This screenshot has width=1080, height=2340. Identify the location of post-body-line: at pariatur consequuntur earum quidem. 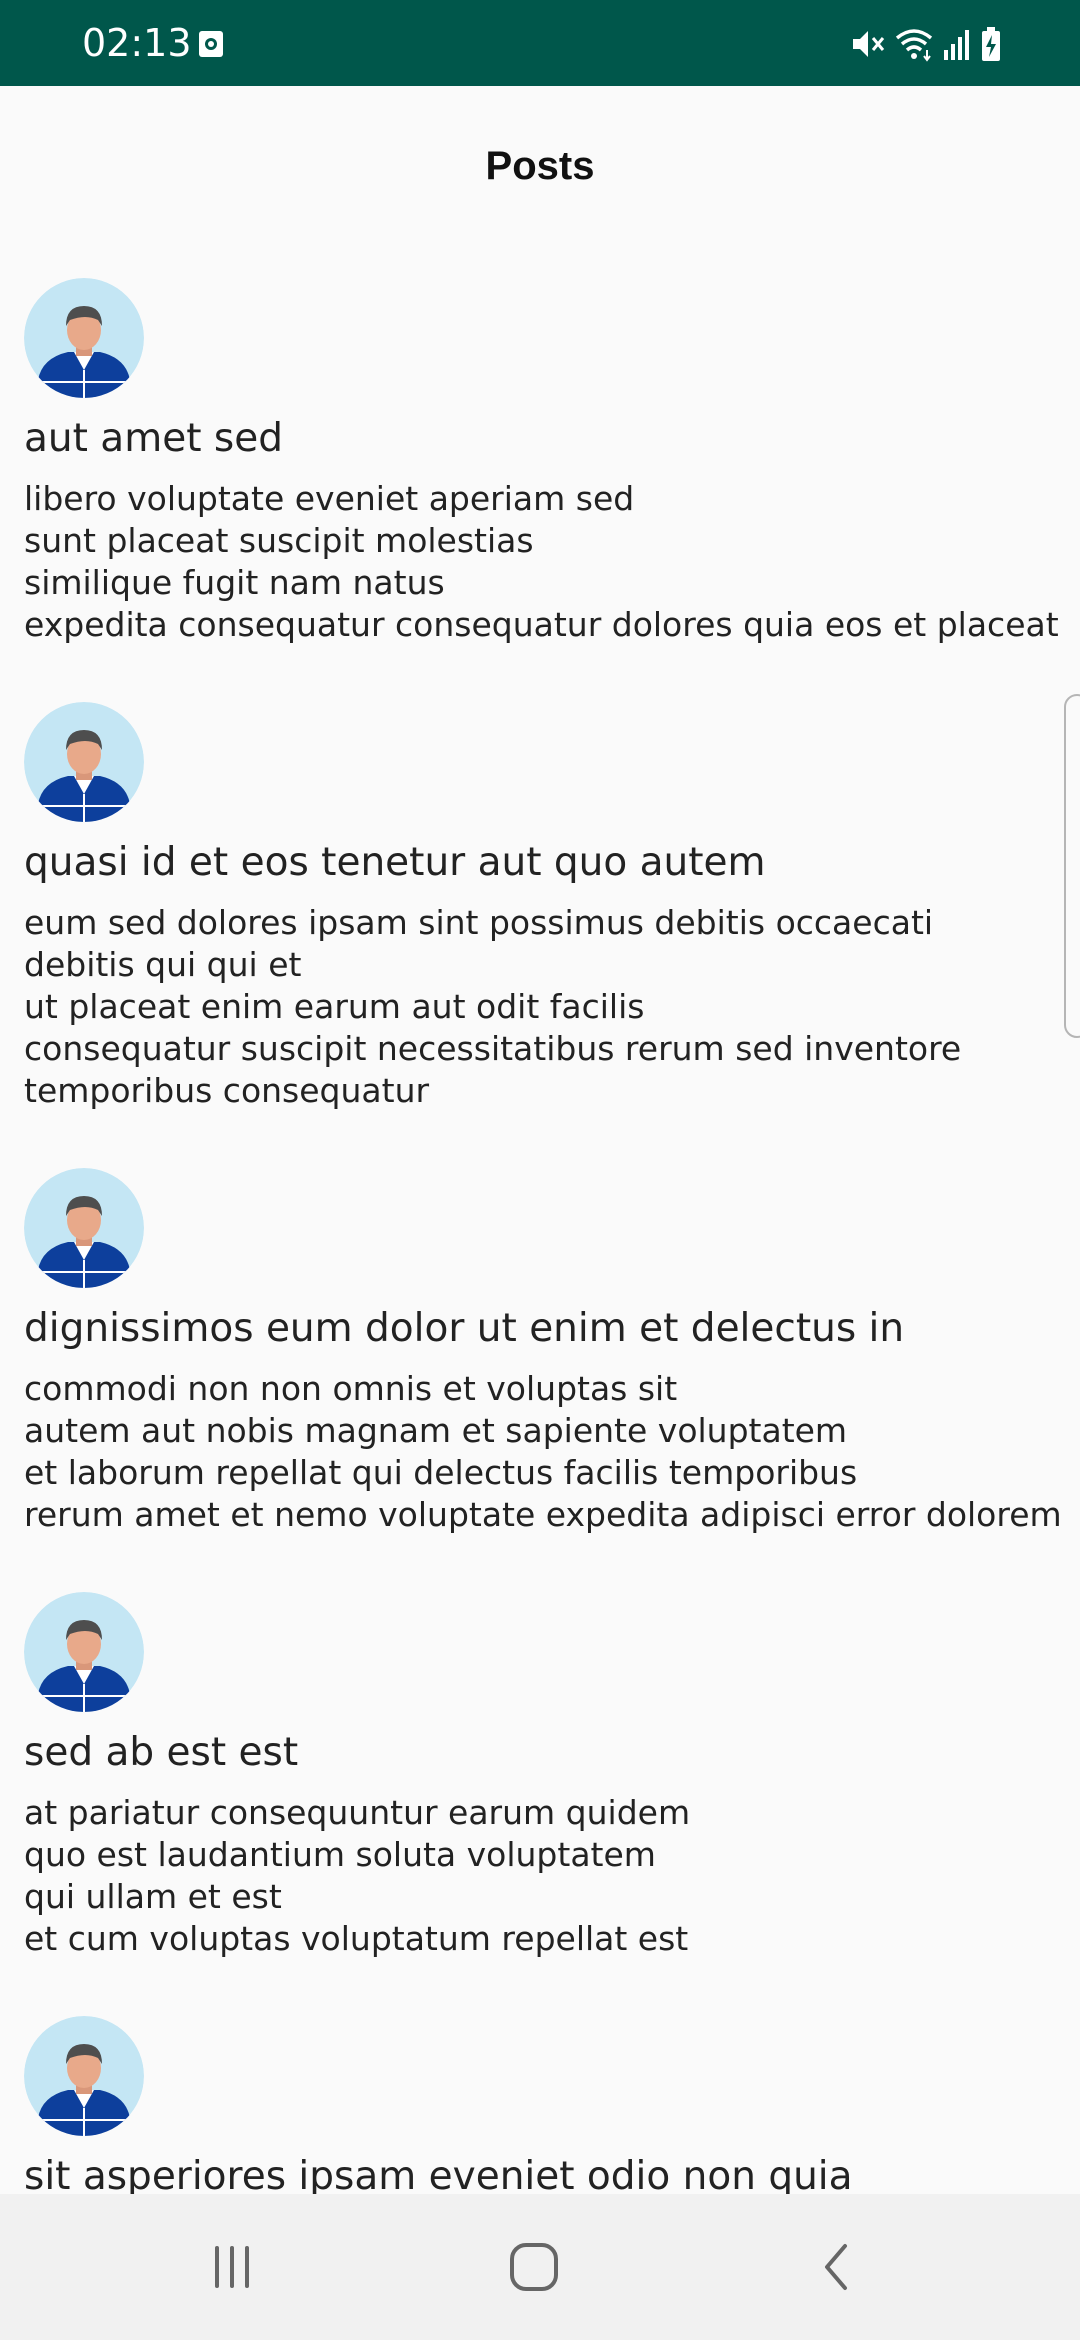
(357, 1812).